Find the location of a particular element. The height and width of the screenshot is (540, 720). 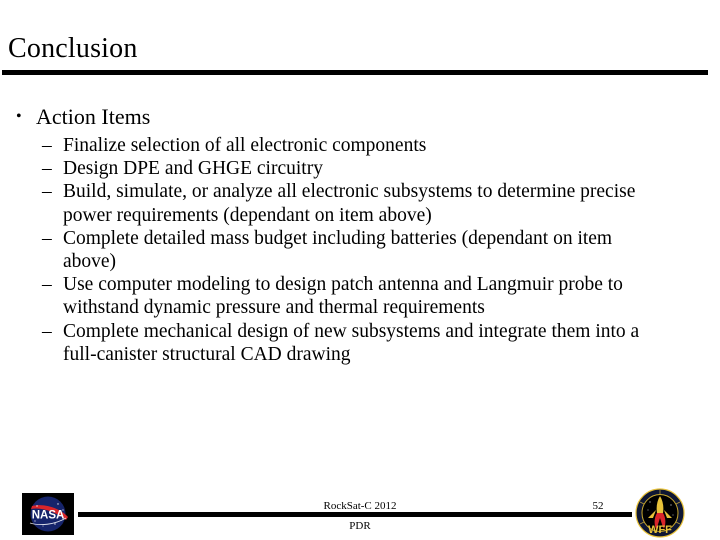

page-number: 52 is located at coordinates (598, 506).